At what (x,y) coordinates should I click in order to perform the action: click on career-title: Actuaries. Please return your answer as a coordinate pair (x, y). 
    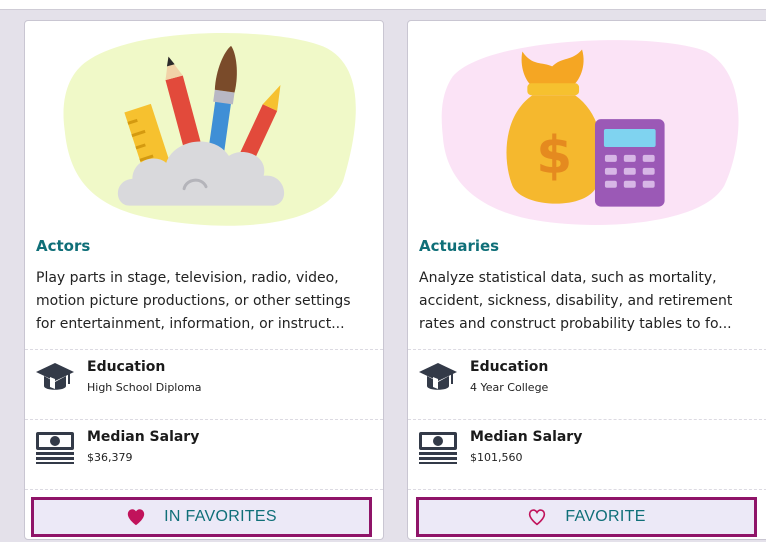
    Looking at the image, I should click on (459, 246).